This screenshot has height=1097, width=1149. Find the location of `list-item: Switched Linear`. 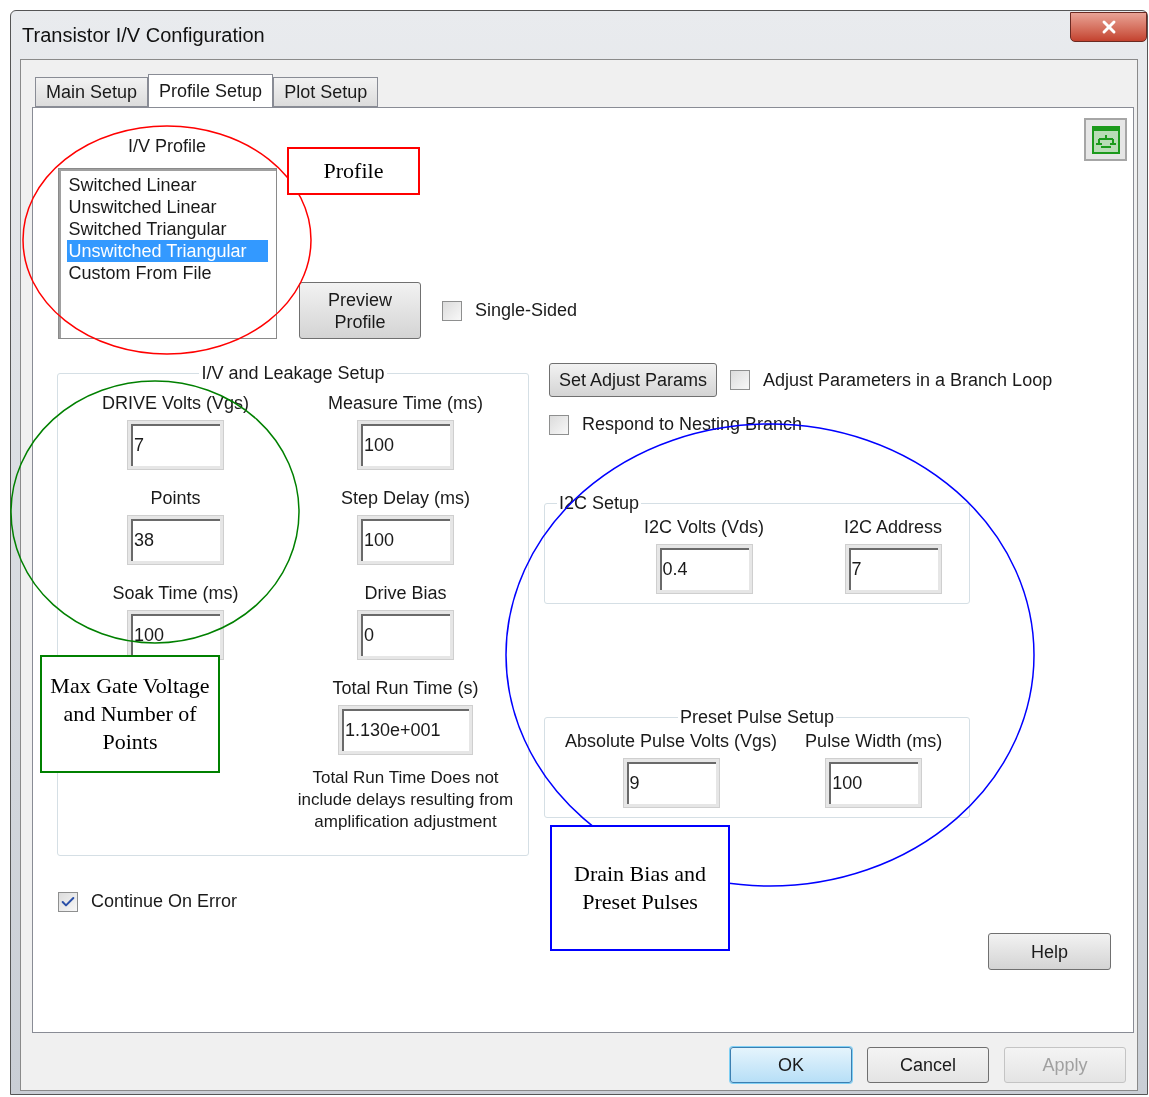

list-item: Switched Linear is located at coordinates (167, 185).